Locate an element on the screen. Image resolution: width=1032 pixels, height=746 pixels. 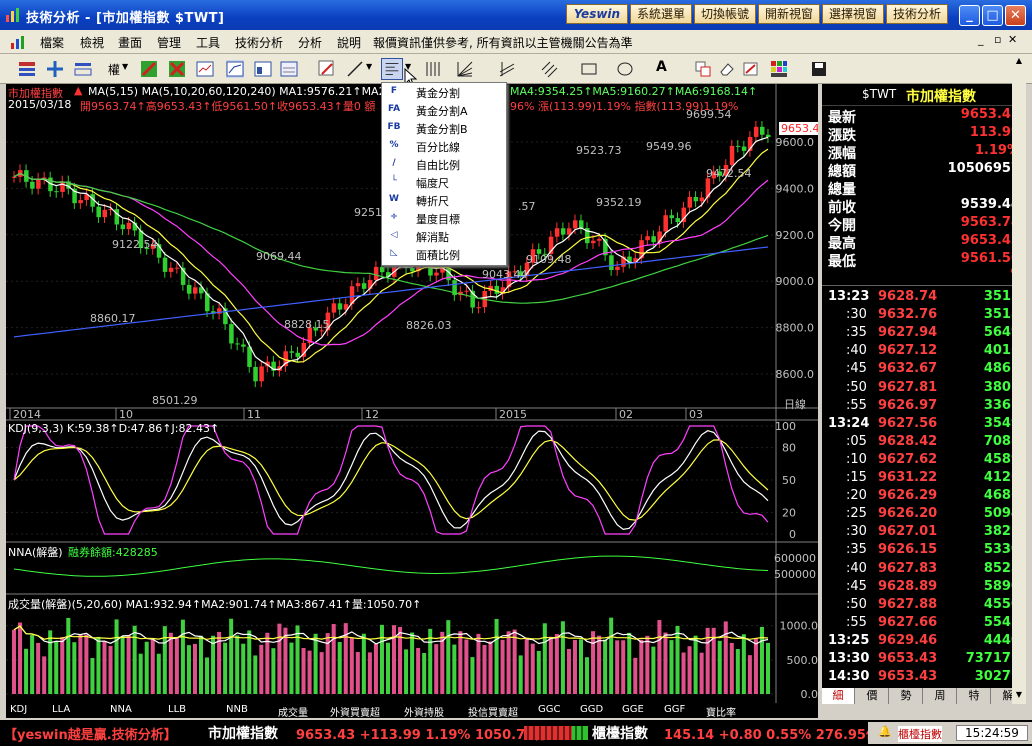
channel-lines-icon is located at coordinates (507, 69).